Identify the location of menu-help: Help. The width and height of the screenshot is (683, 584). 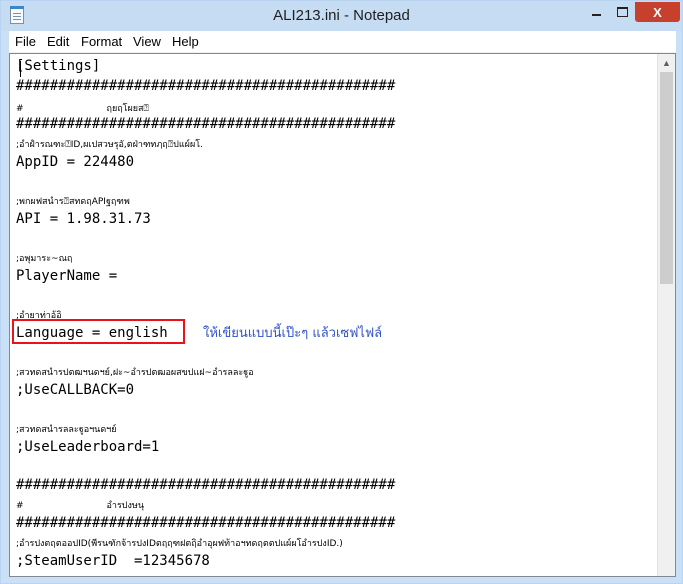
(185, 41).